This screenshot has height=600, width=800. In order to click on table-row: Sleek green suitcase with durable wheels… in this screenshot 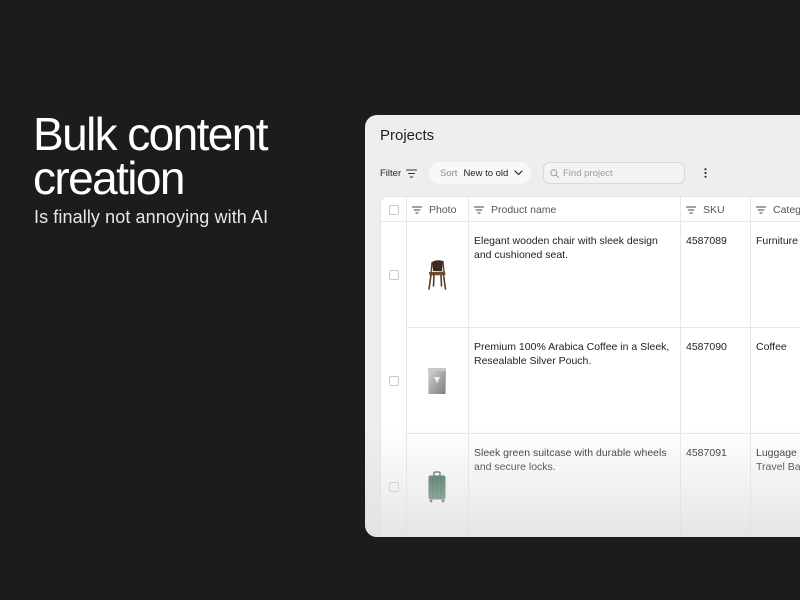, I will do `click(590, 485)`.